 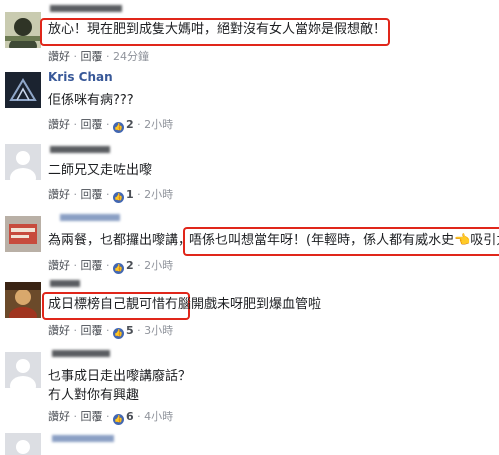 I want to click on reaction-count: 👍 6, so click(x=123, y=417).